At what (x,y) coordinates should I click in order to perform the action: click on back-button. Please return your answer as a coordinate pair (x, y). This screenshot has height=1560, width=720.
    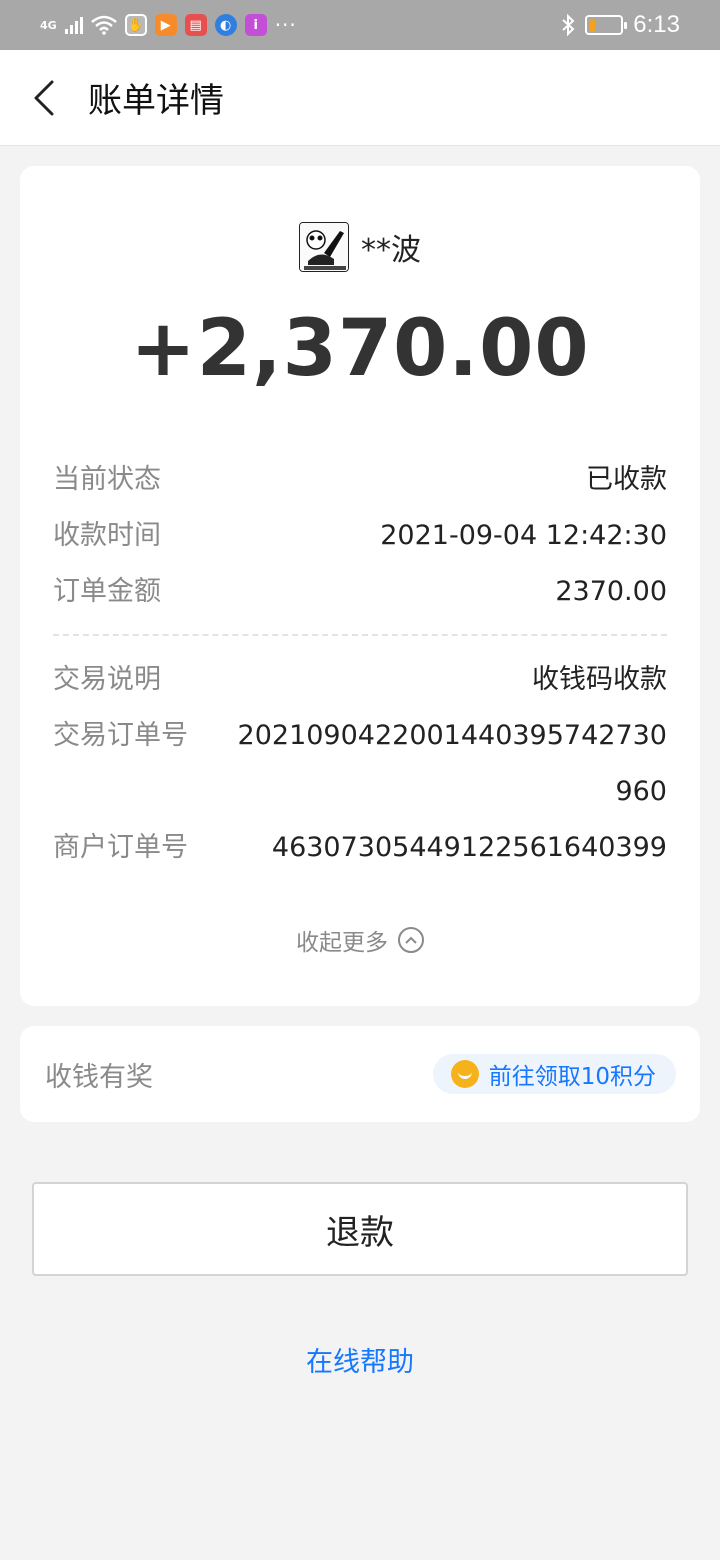
    Looking at the image, I should click on (44, 98).